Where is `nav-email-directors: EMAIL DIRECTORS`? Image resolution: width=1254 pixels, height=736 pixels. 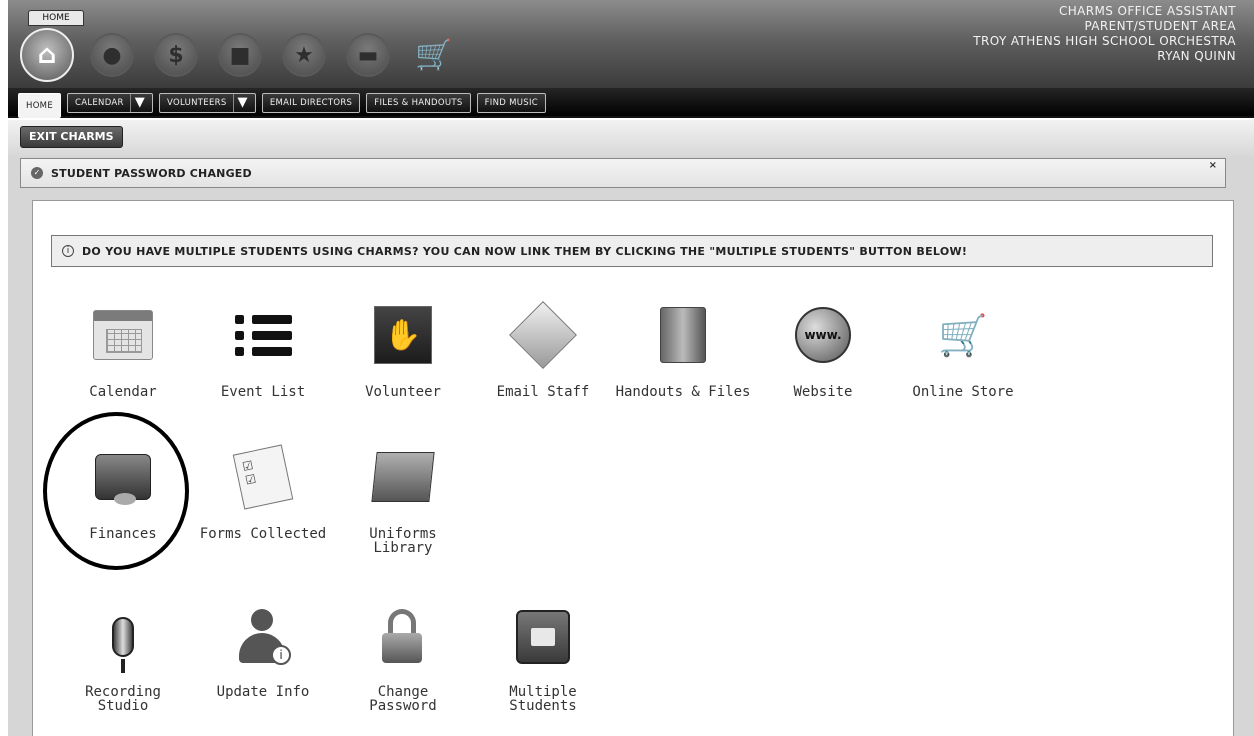 nav-email-directors: EMAIL DIRECTORS is located at coordinates (311, 103).